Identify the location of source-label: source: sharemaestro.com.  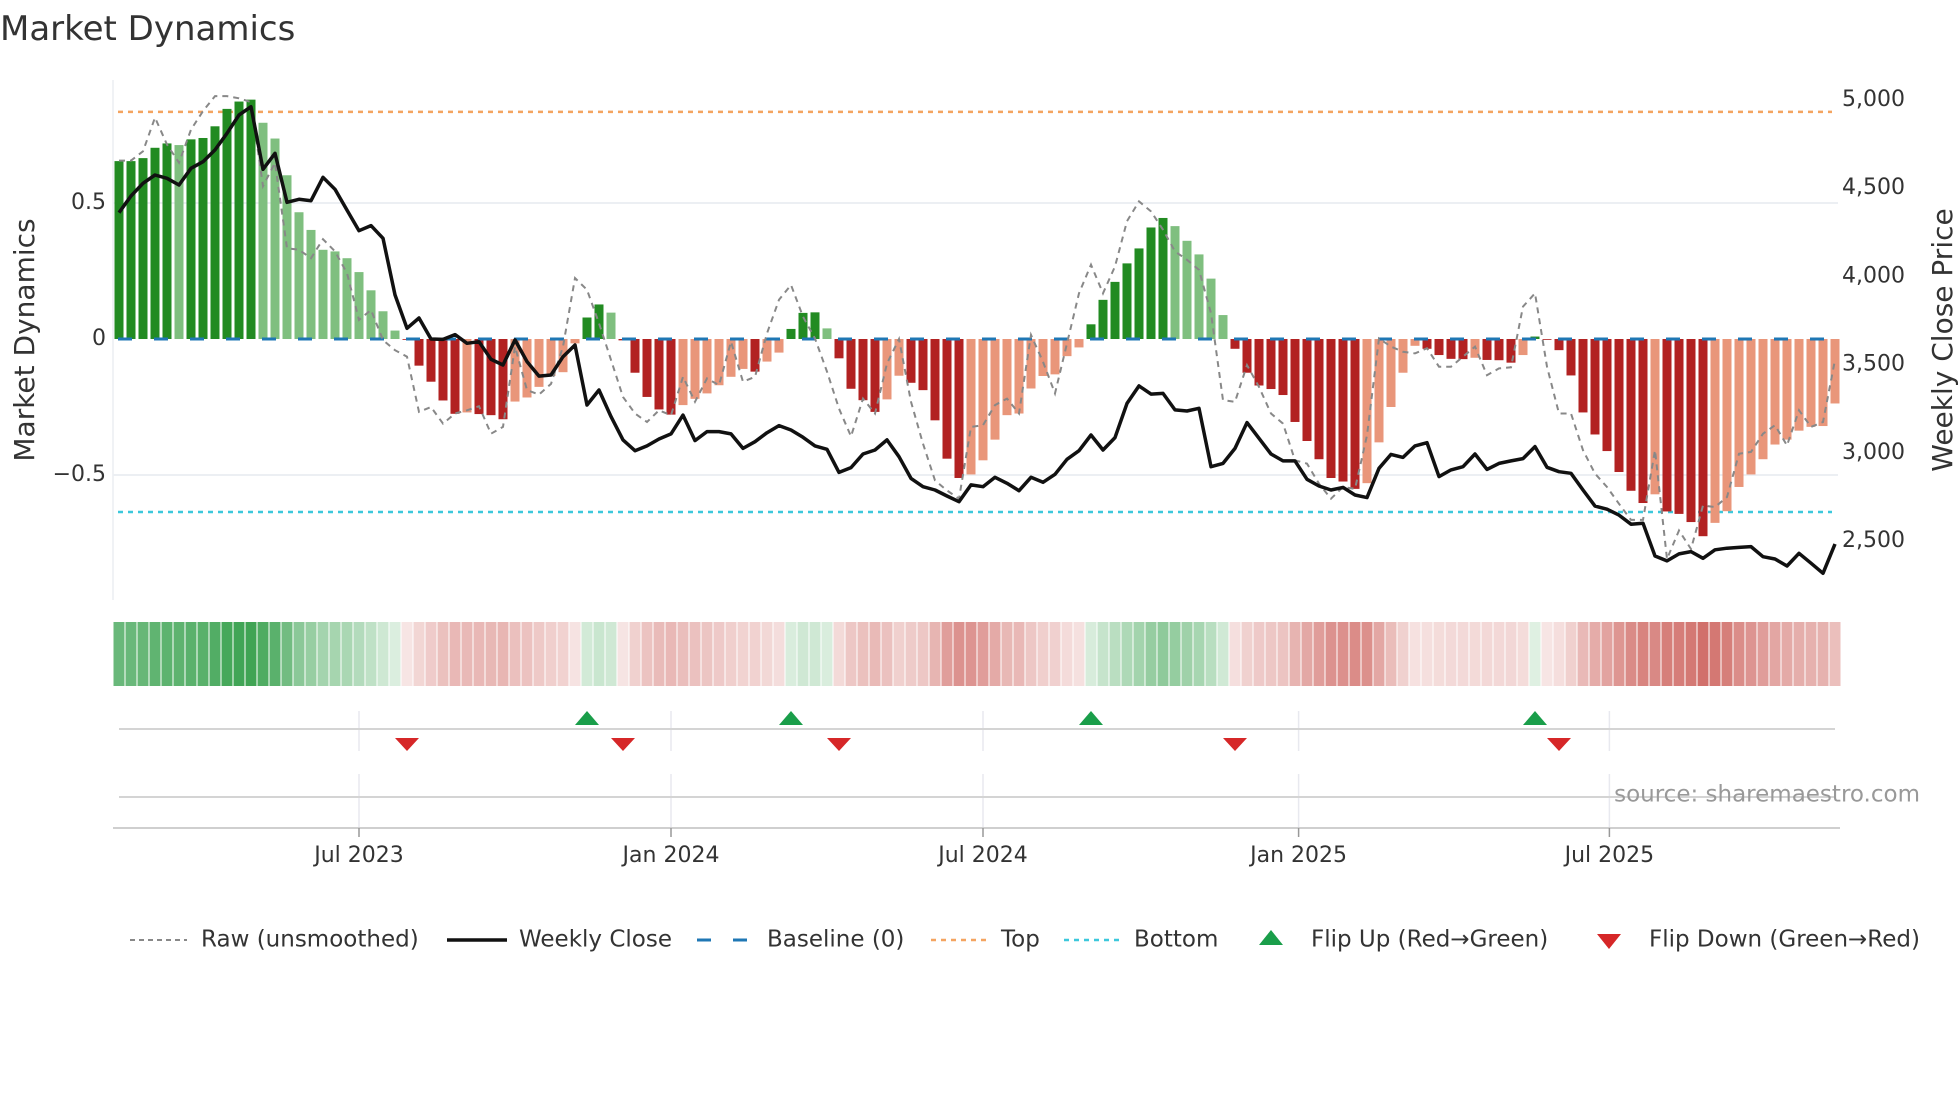
(1767, 795).